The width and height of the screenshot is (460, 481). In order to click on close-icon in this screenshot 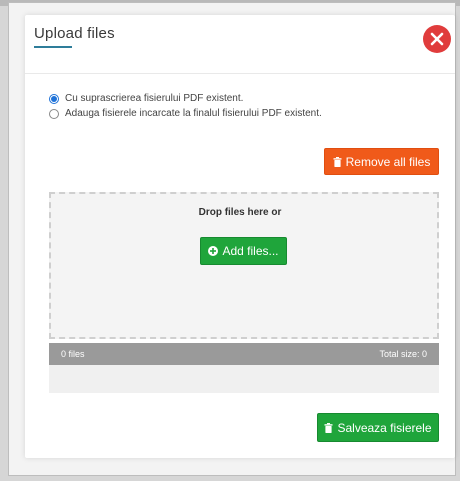, I will do `click(437, 39)`.